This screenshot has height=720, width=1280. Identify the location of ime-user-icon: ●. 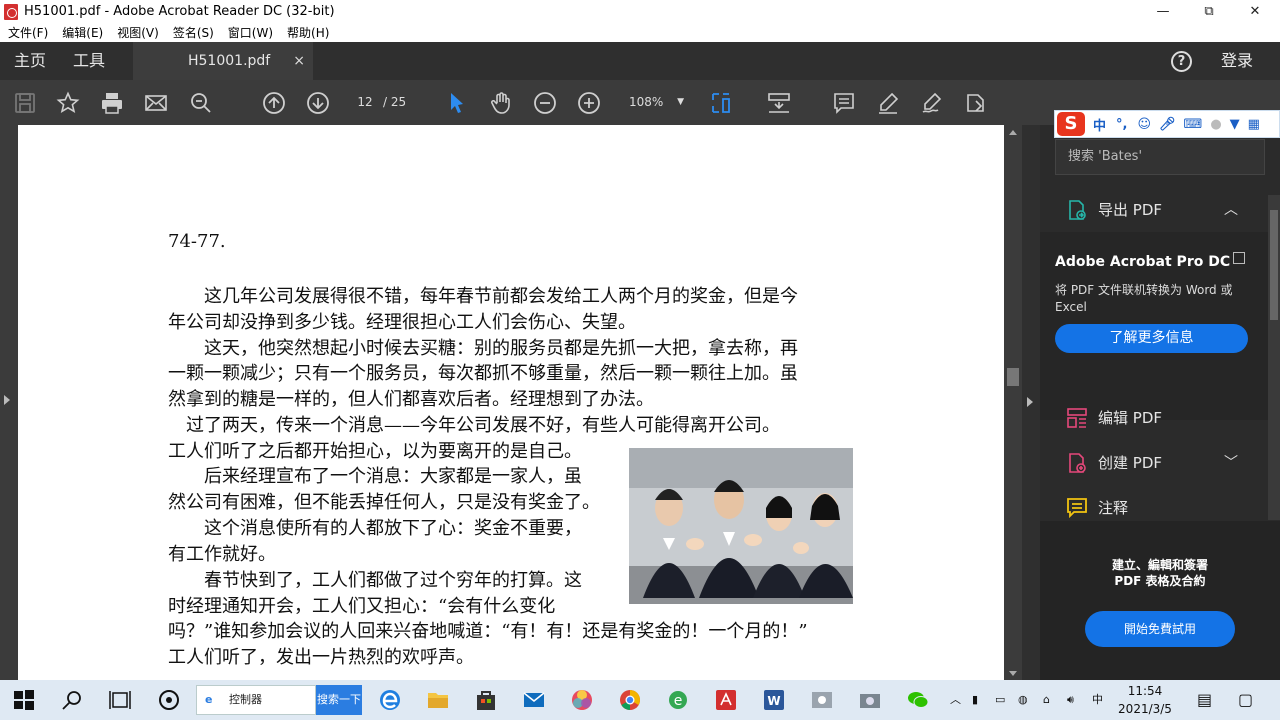
(1215, 124).